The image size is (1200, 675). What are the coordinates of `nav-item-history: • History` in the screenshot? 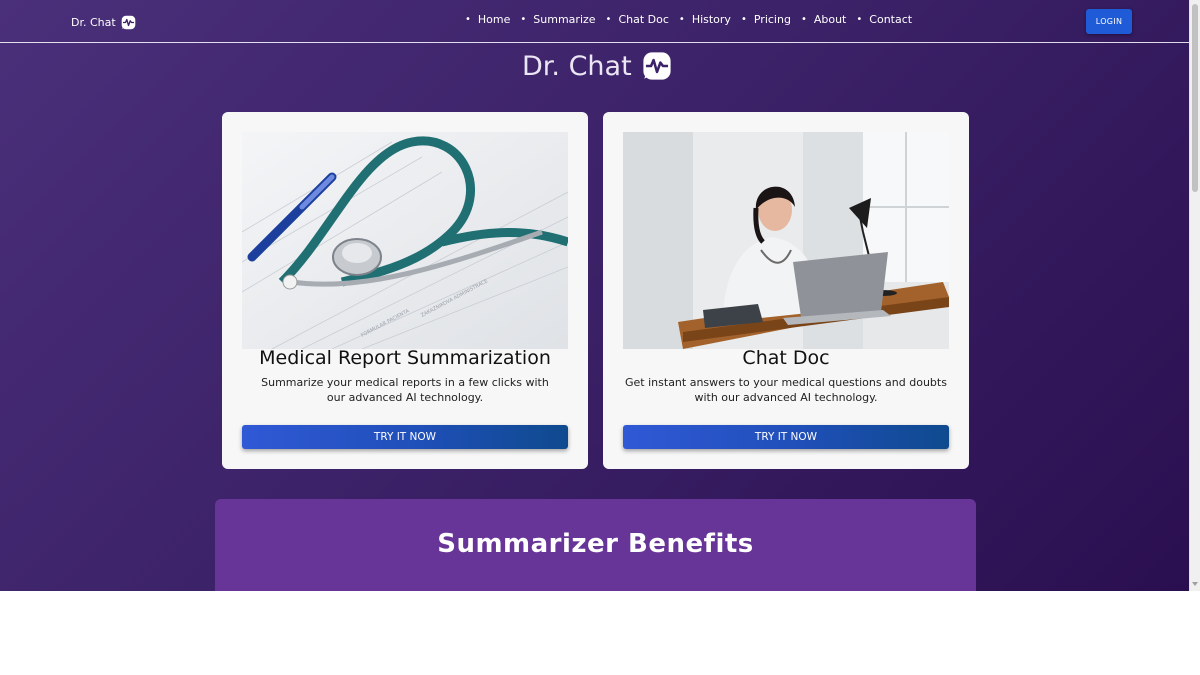 It's located at (704, 19).